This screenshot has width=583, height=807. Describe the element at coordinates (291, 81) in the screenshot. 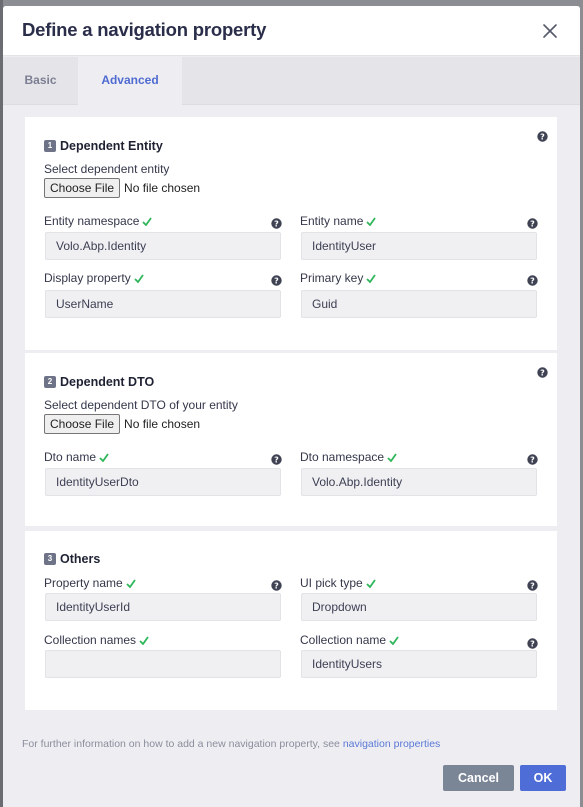

I see `tab-bar: Basic Advanced` at that location.